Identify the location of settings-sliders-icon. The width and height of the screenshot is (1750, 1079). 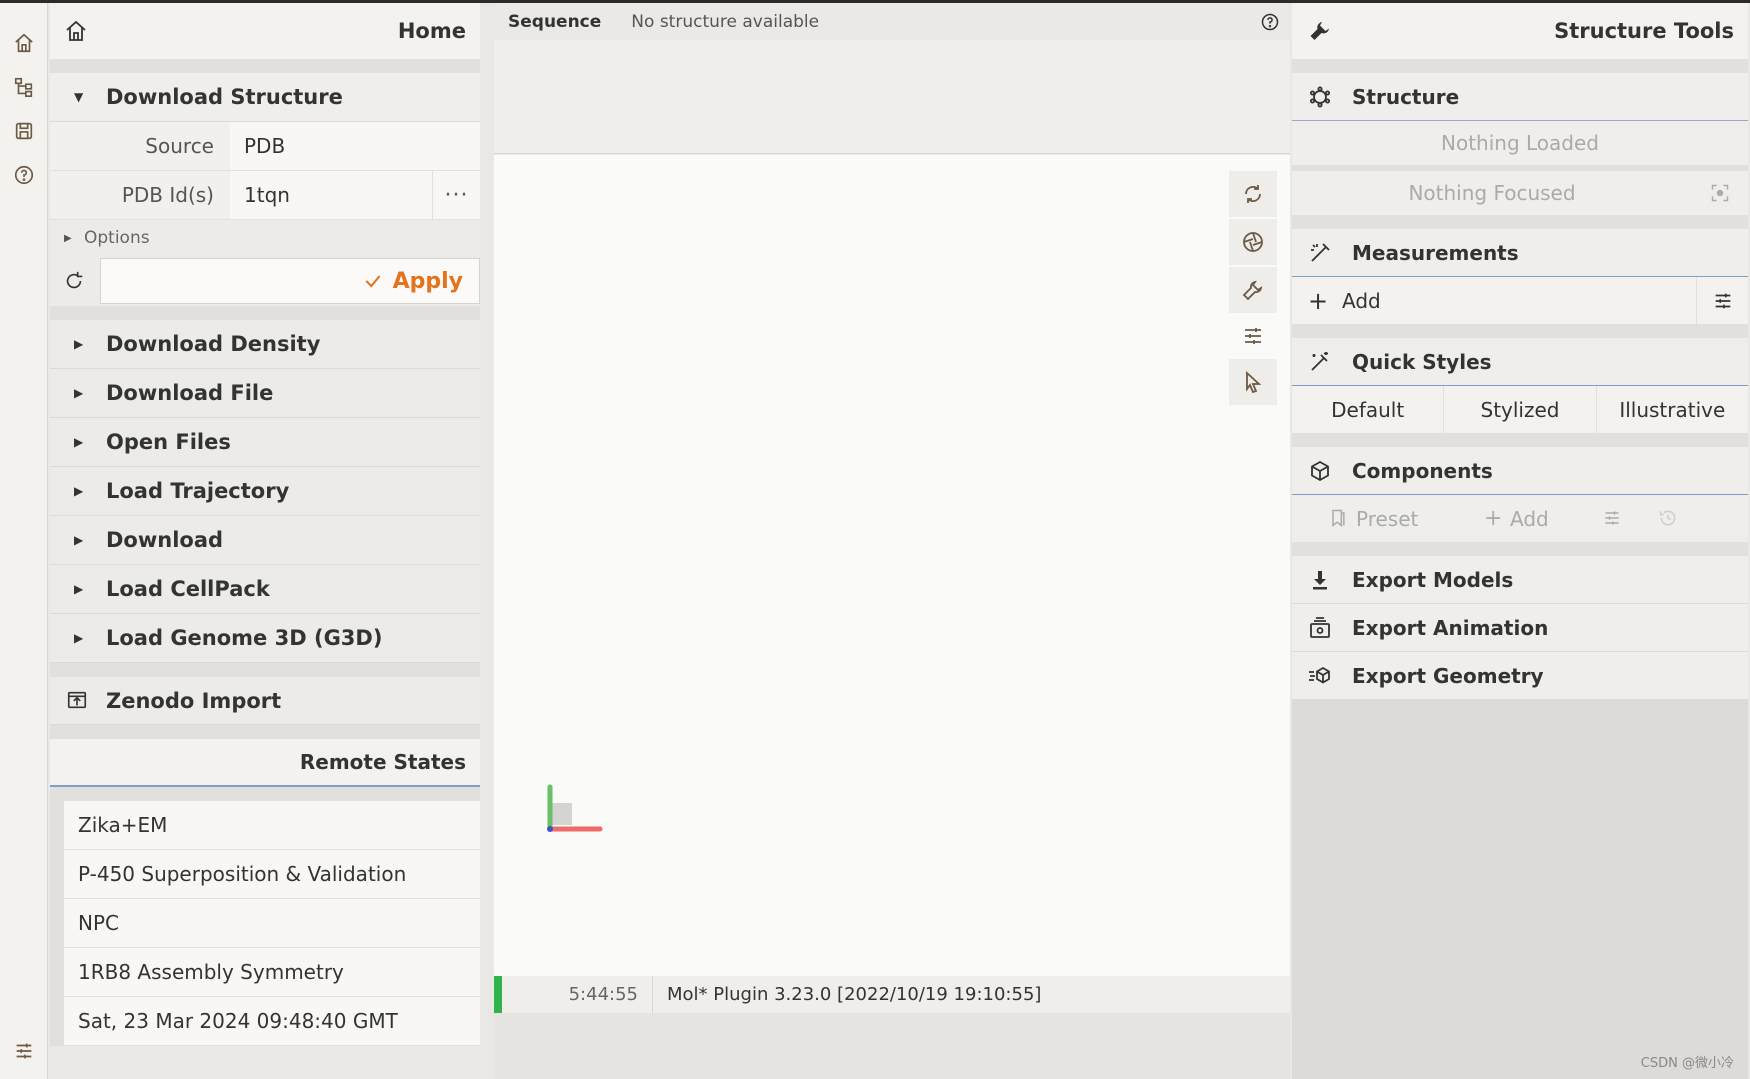
(24, 1051).